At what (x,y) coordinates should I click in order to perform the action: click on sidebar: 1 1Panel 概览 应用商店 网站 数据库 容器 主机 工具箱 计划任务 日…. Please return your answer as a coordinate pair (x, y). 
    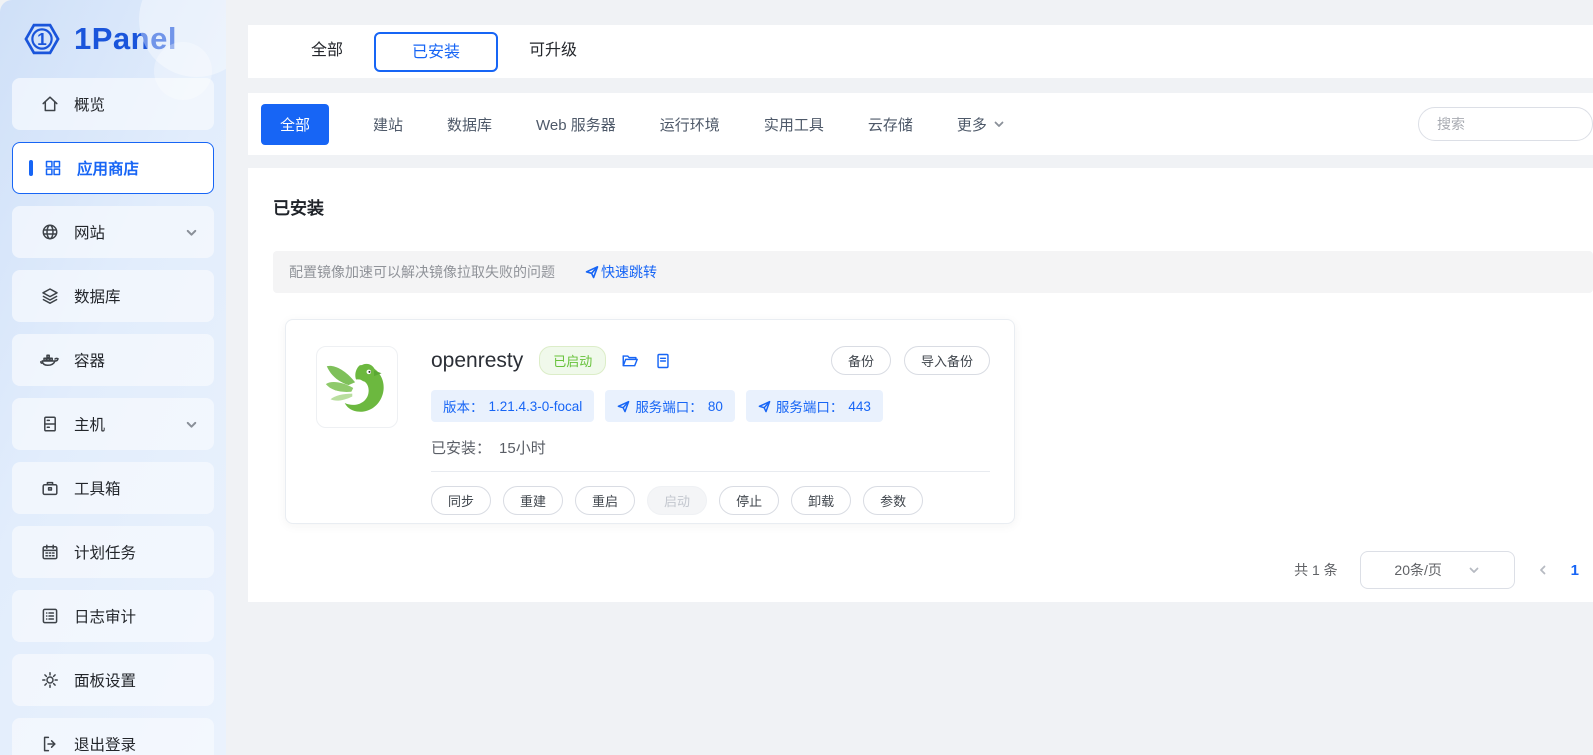
    Looking at the image, I should click on (113, 377).